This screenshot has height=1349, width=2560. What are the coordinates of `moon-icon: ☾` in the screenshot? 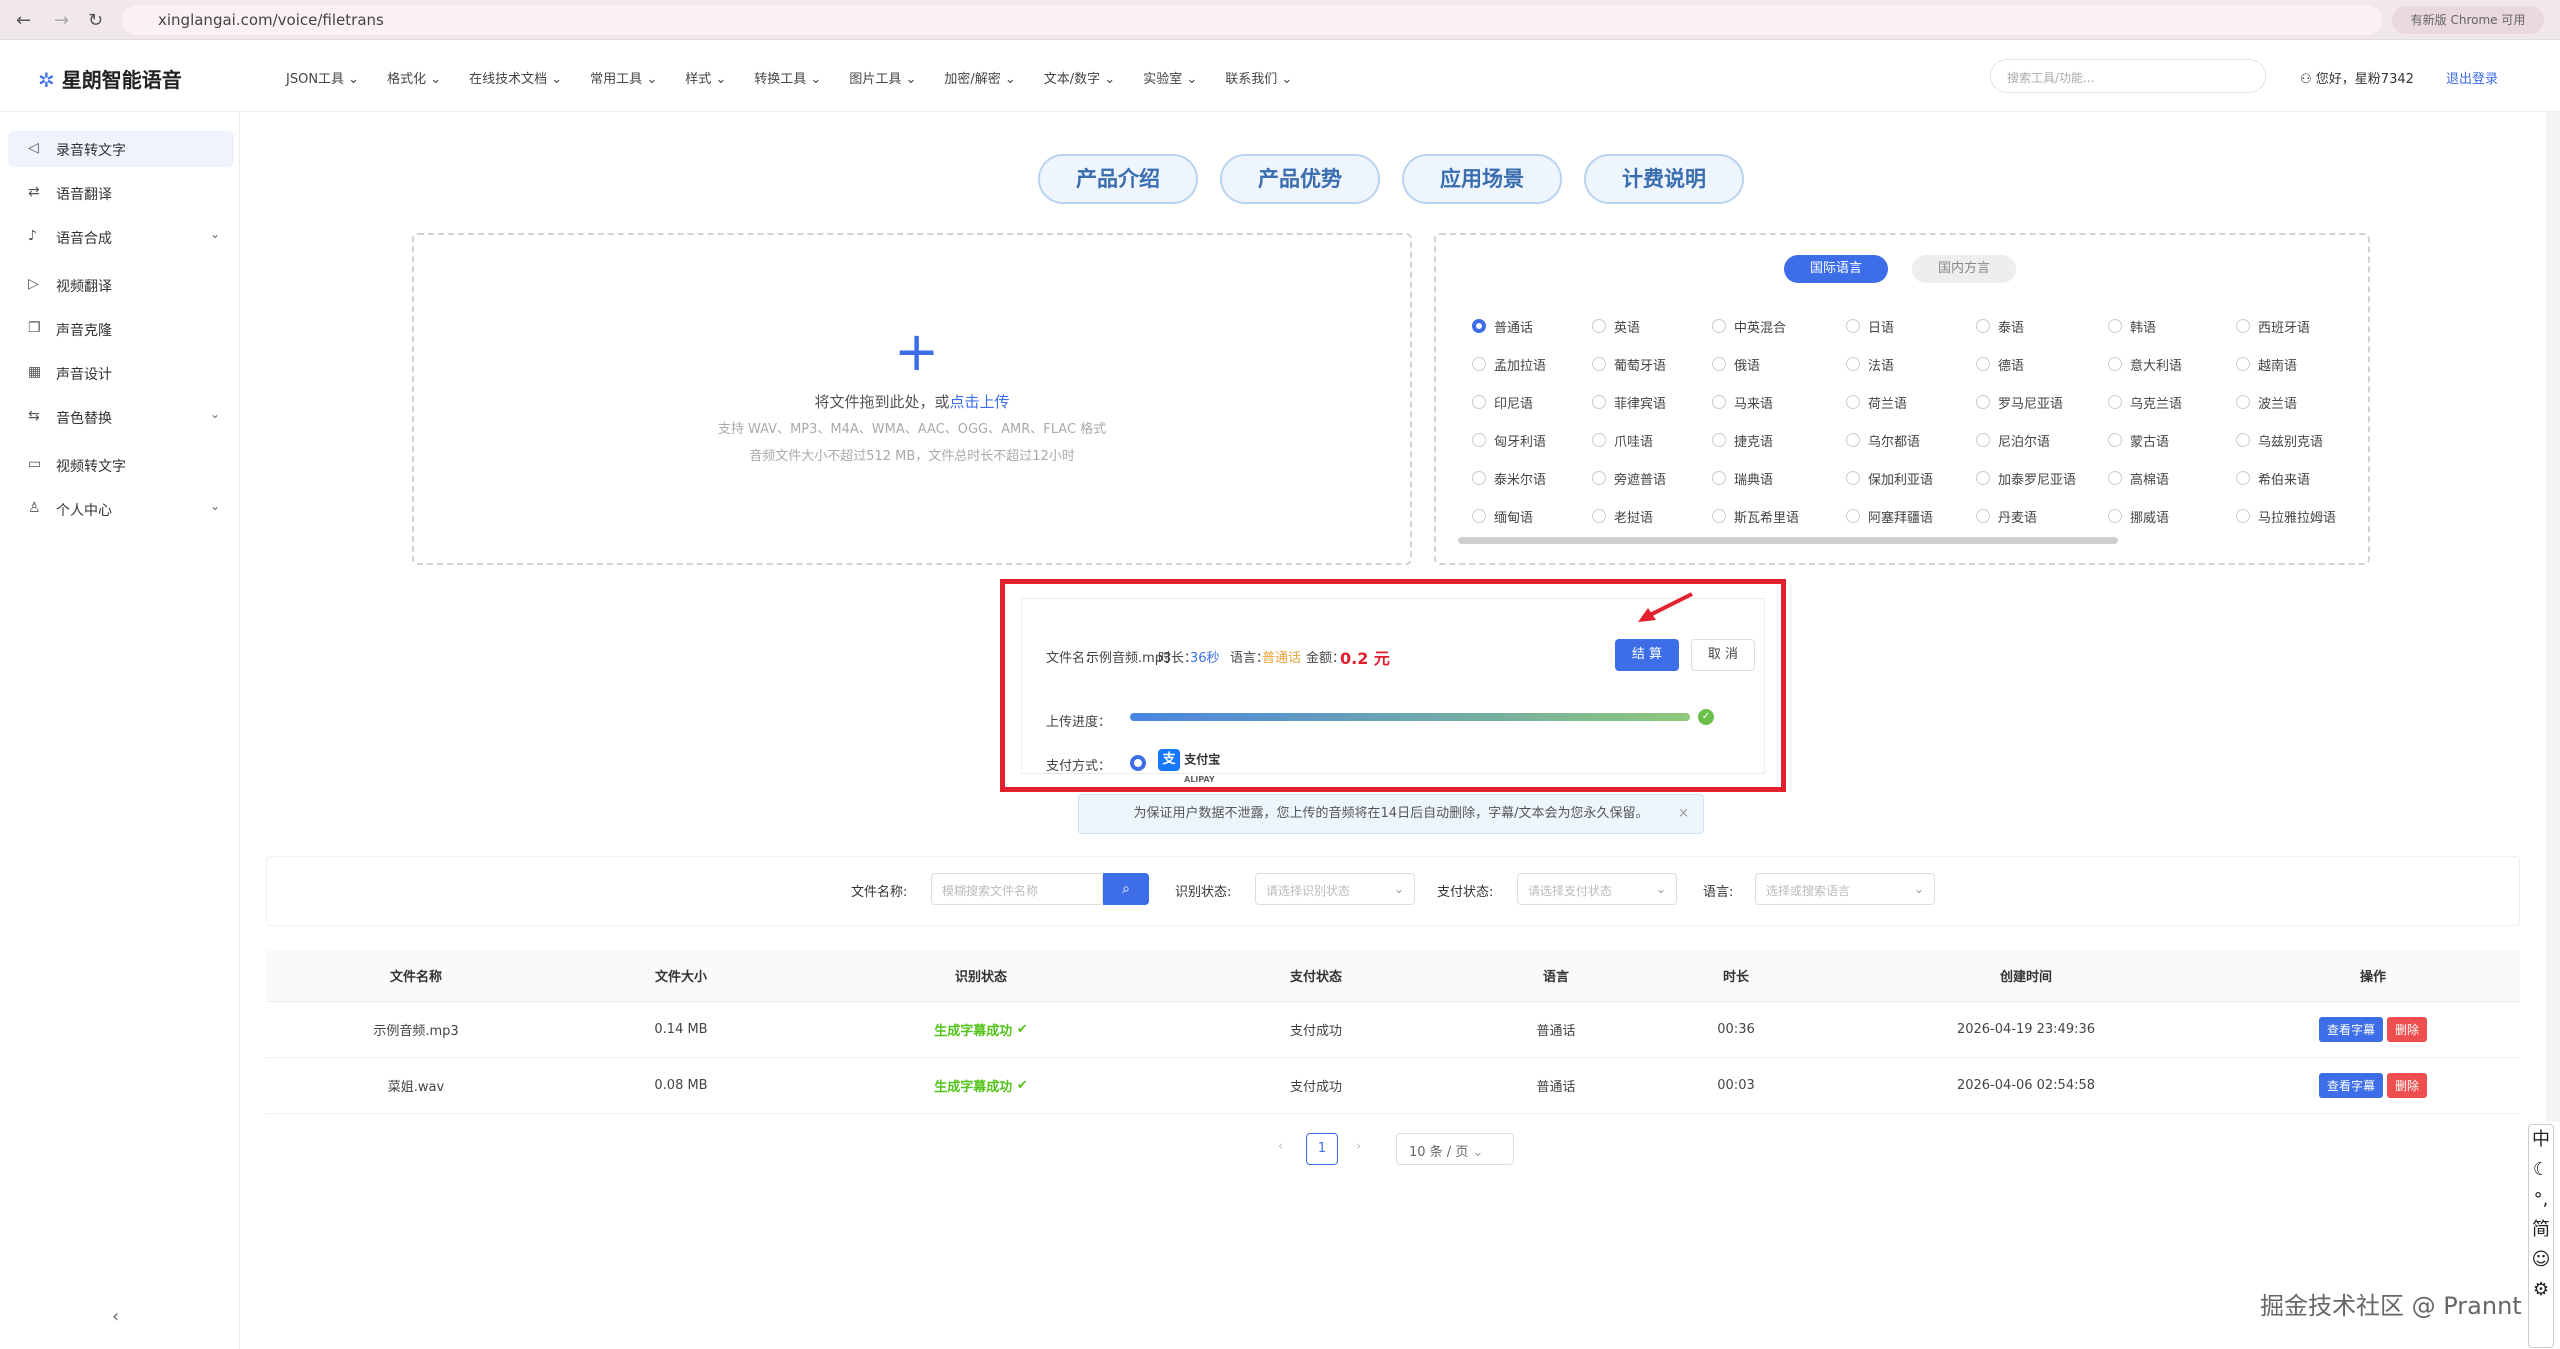 It's located at (2541, 1170).